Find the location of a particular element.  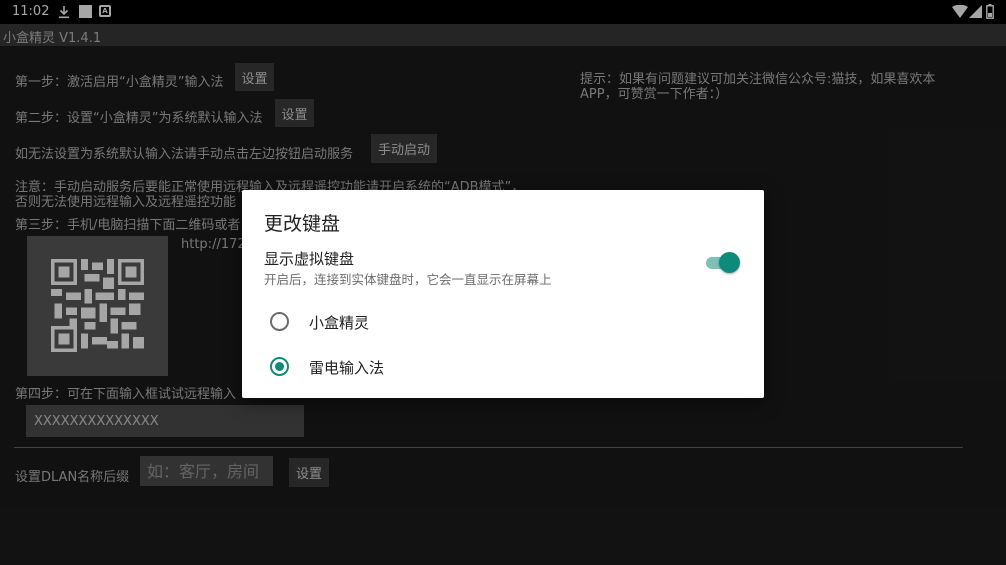

radio-button-checked is located at coordinates (279, 366).